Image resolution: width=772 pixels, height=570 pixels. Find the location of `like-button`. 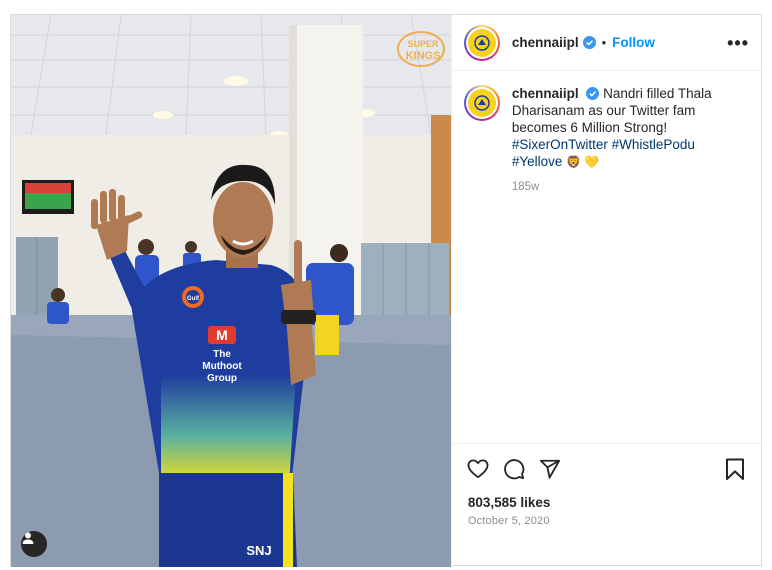

like-button is located at coordinates (478, 469).